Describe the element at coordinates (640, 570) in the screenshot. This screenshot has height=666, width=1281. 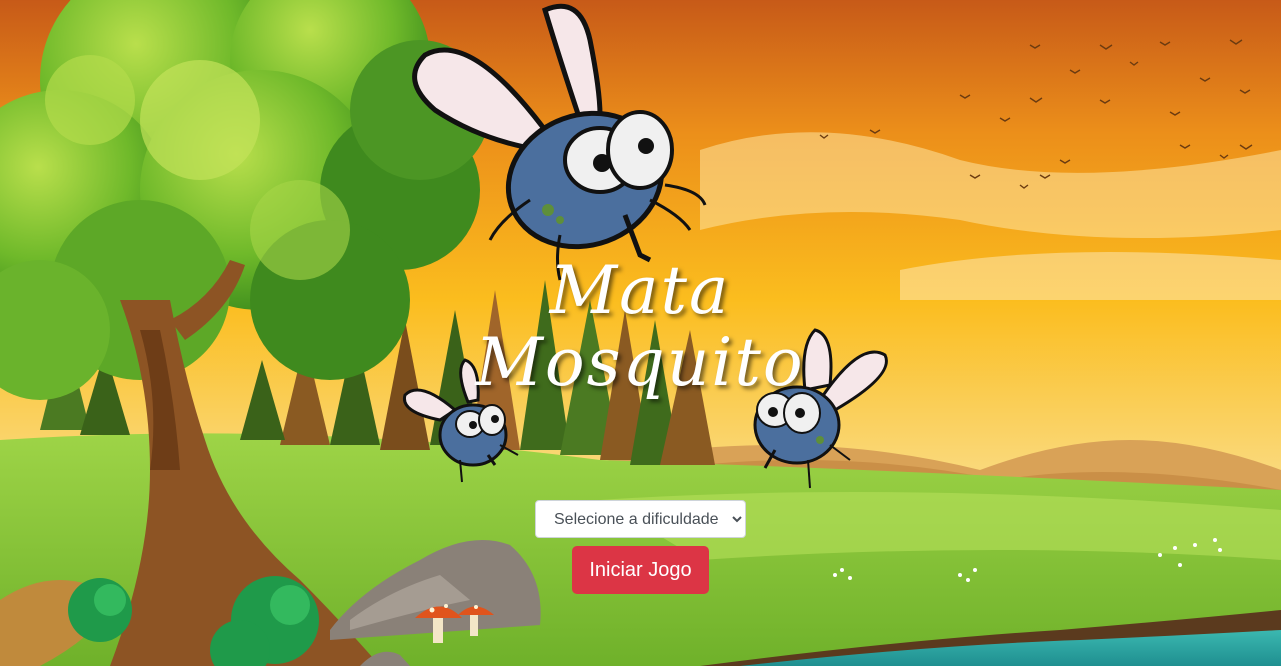
I see `start-game-button: Iniciar Jogo` at that location.